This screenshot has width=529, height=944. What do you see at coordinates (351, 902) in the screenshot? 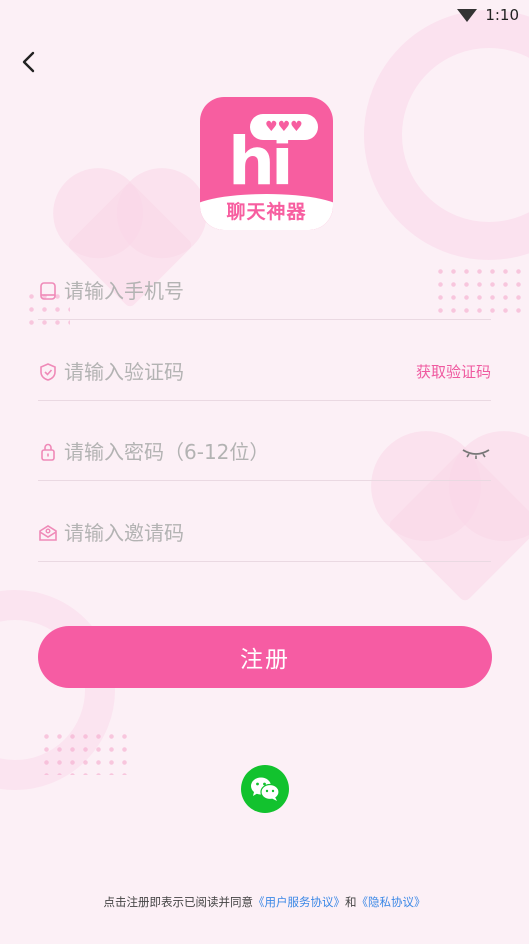
I see `agreement-and: 和` at bounding box center [351, 902].